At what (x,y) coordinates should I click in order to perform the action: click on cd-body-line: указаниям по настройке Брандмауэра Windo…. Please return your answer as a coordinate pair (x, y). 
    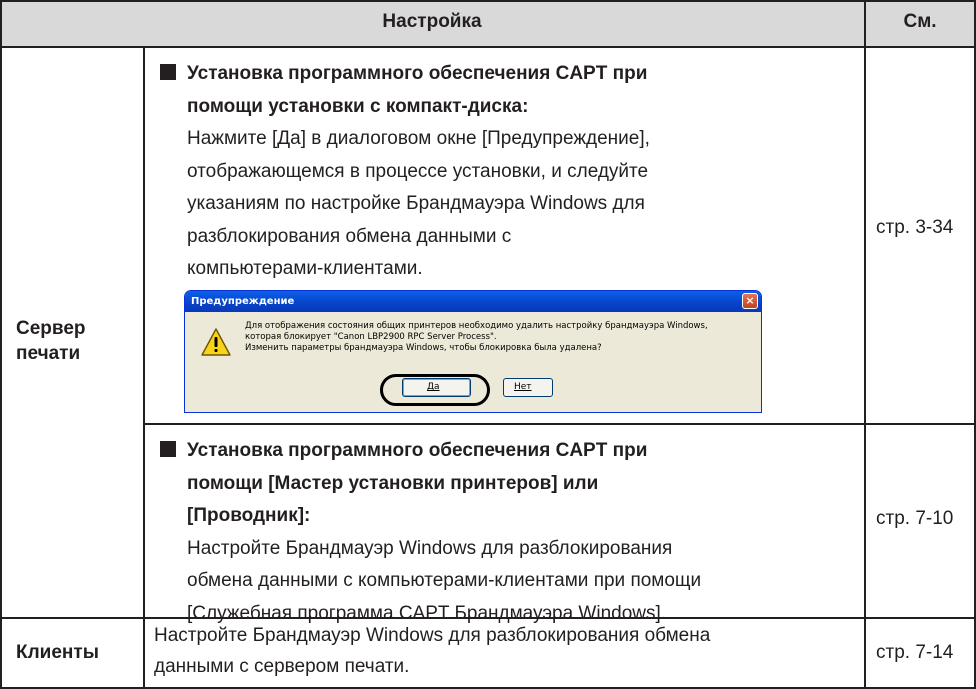
    Looking at the image, I should click on (416, 203).